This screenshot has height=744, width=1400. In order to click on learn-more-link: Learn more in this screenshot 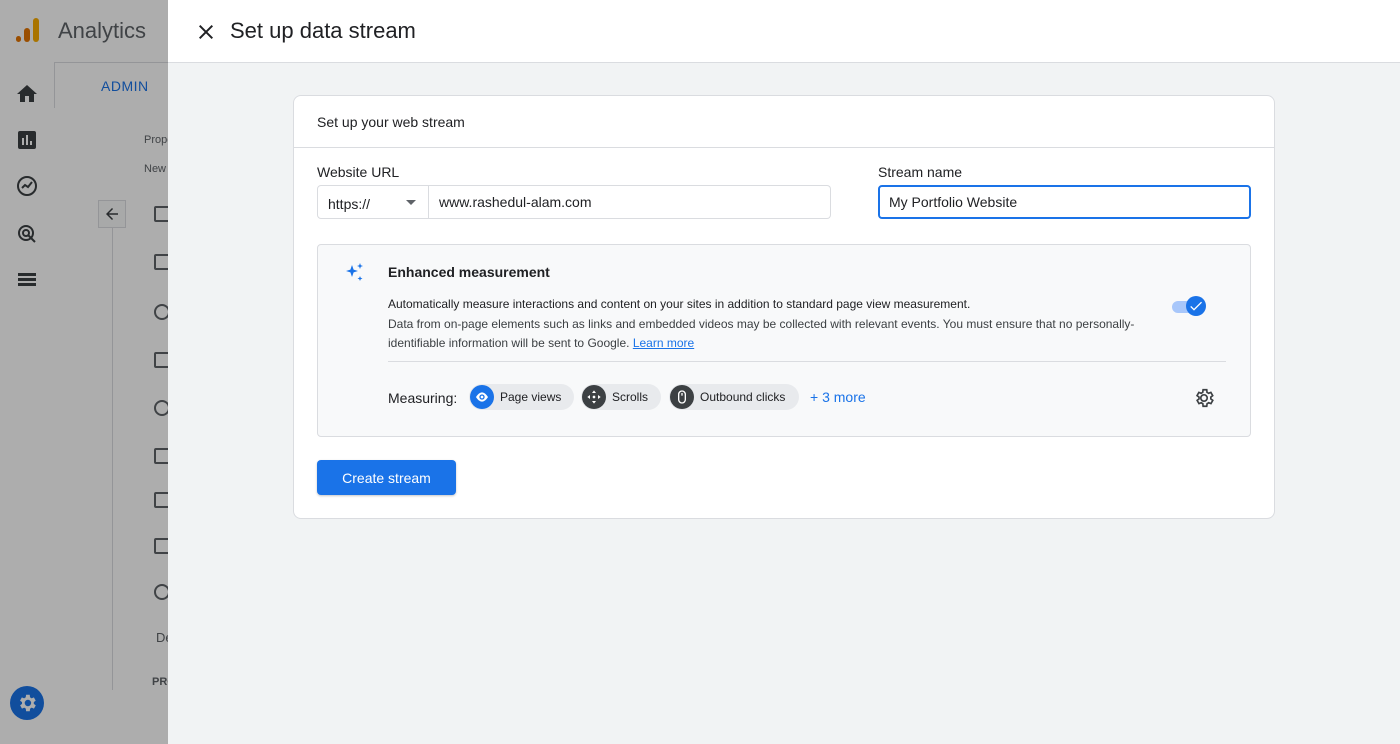, I will do `click(663, 343)`.